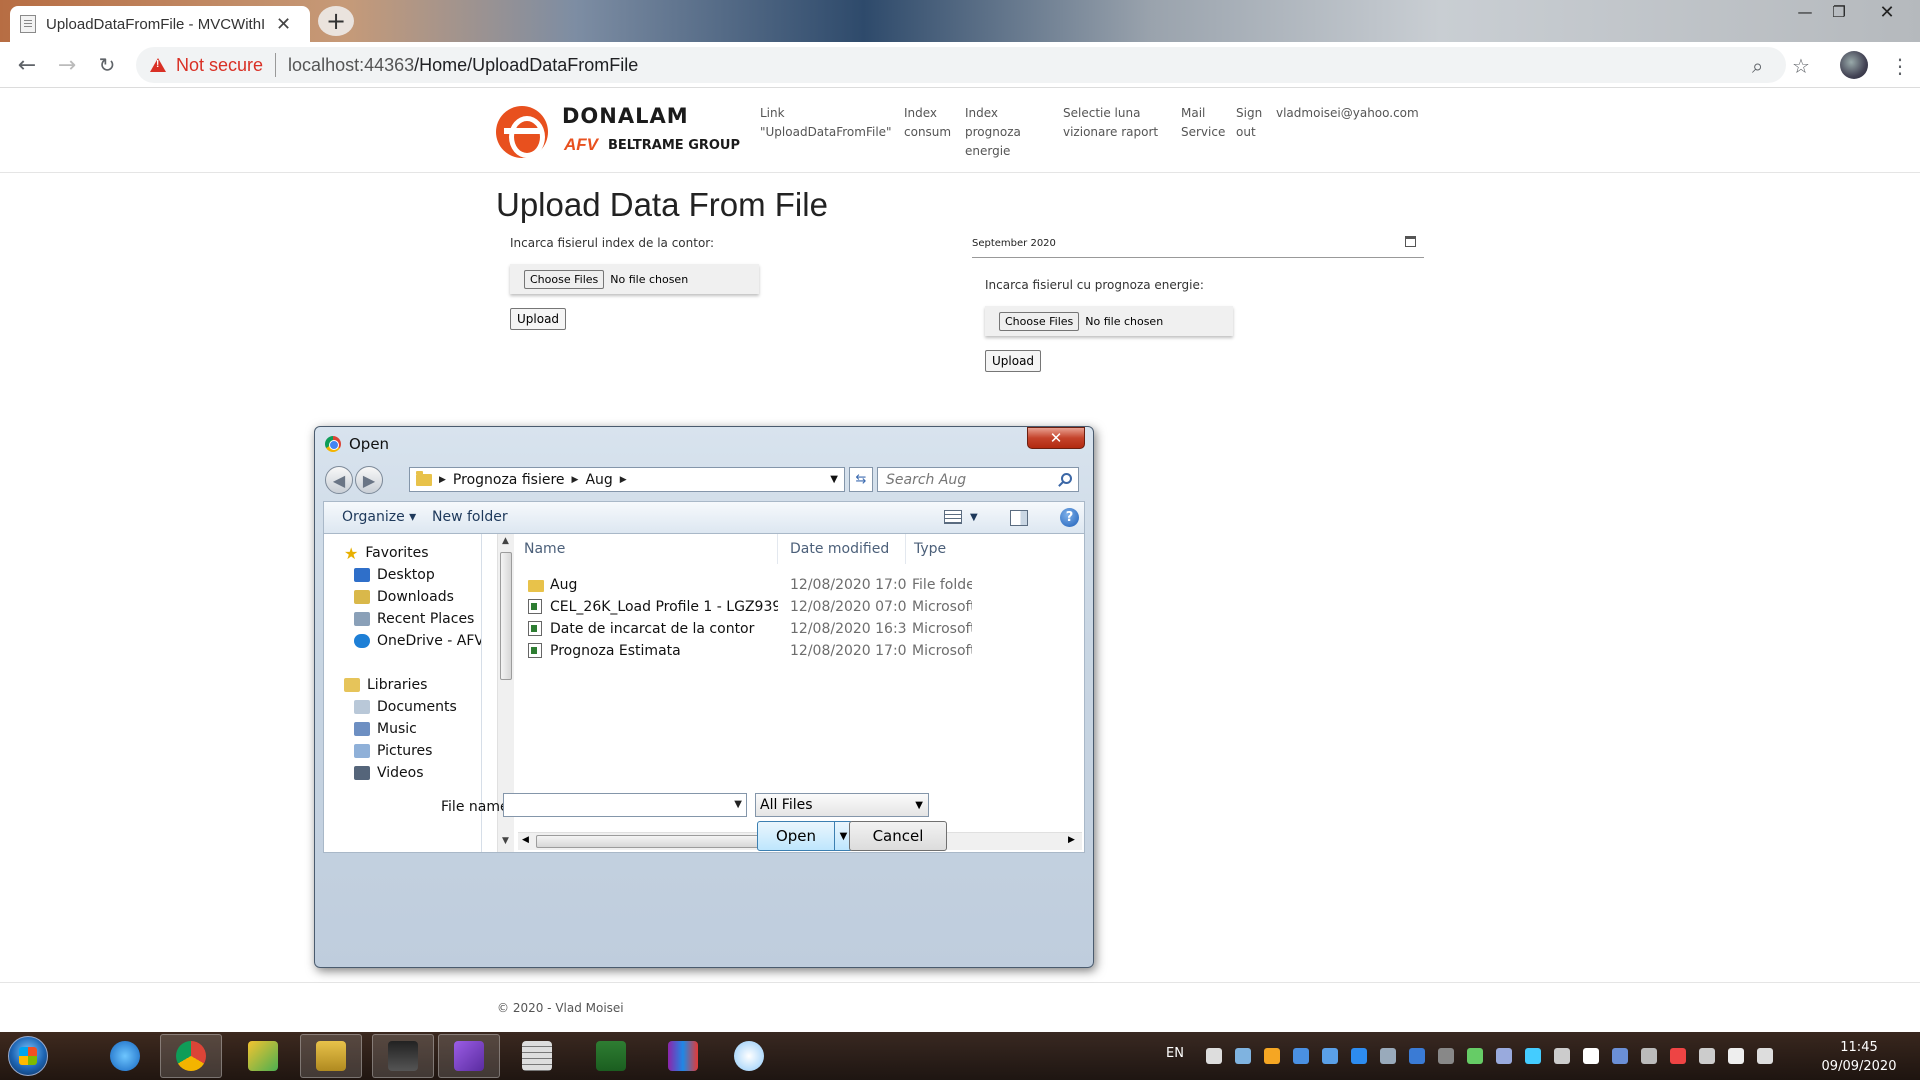 This screenshot has height=1080, width=1920. Describe the element at coordinates (844, 549) in the screenshot. I see `column-date-modified: Date modified` at that location.